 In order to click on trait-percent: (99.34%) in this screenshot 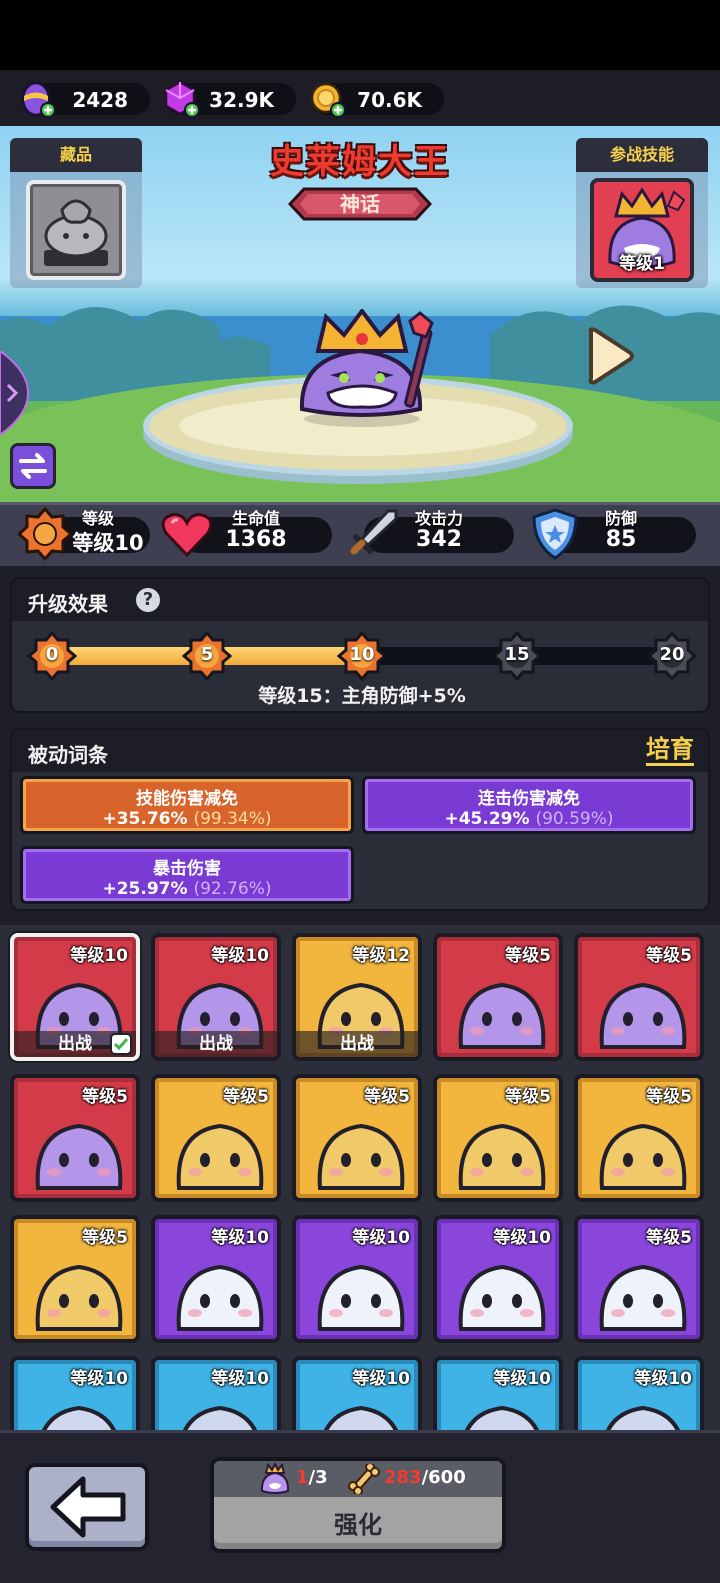, I will do `click(232, 819)`.